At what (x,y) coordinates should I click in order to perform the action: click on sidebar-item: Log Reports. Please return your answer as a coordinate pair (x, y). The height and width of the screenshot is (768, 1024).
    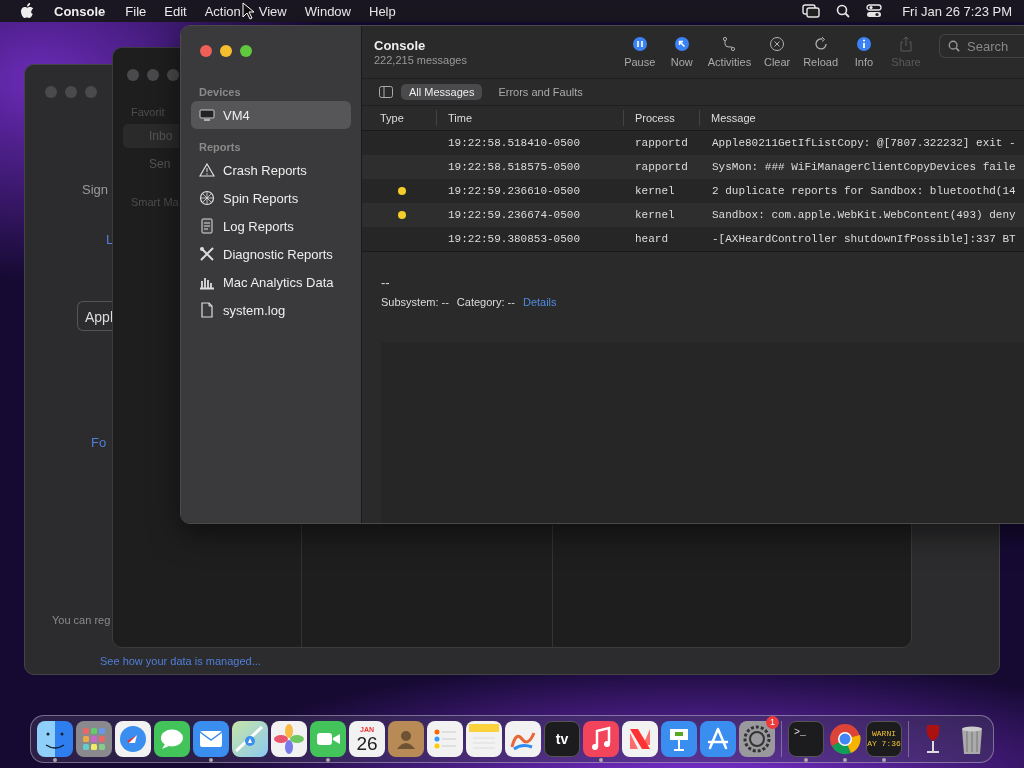
    Looking at the image, I should click on (271, 226).